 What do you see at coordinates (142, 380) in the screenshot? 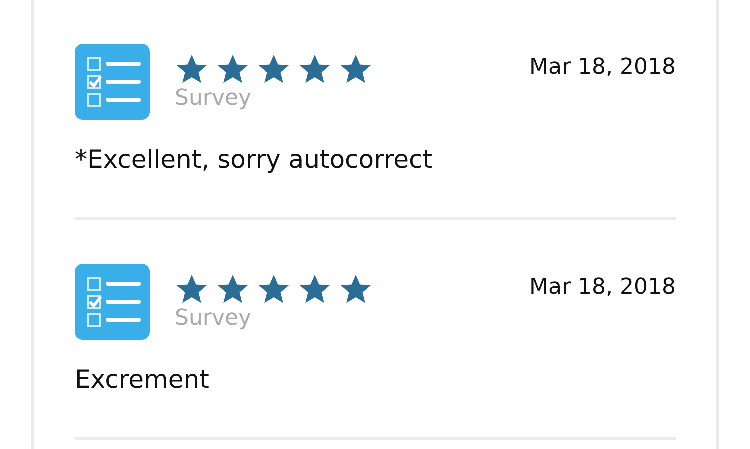
I see `review-text: Excrement` at bounding box center [142, 380].